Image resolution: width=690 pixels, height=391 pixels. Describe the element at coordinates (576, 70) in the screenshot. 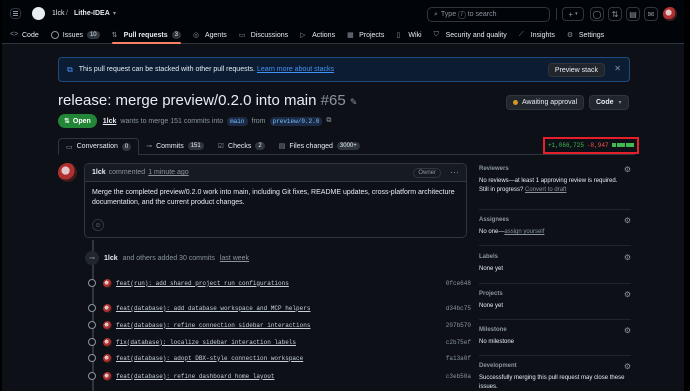

I see `preview-stack-button: Preview stack` at that location.